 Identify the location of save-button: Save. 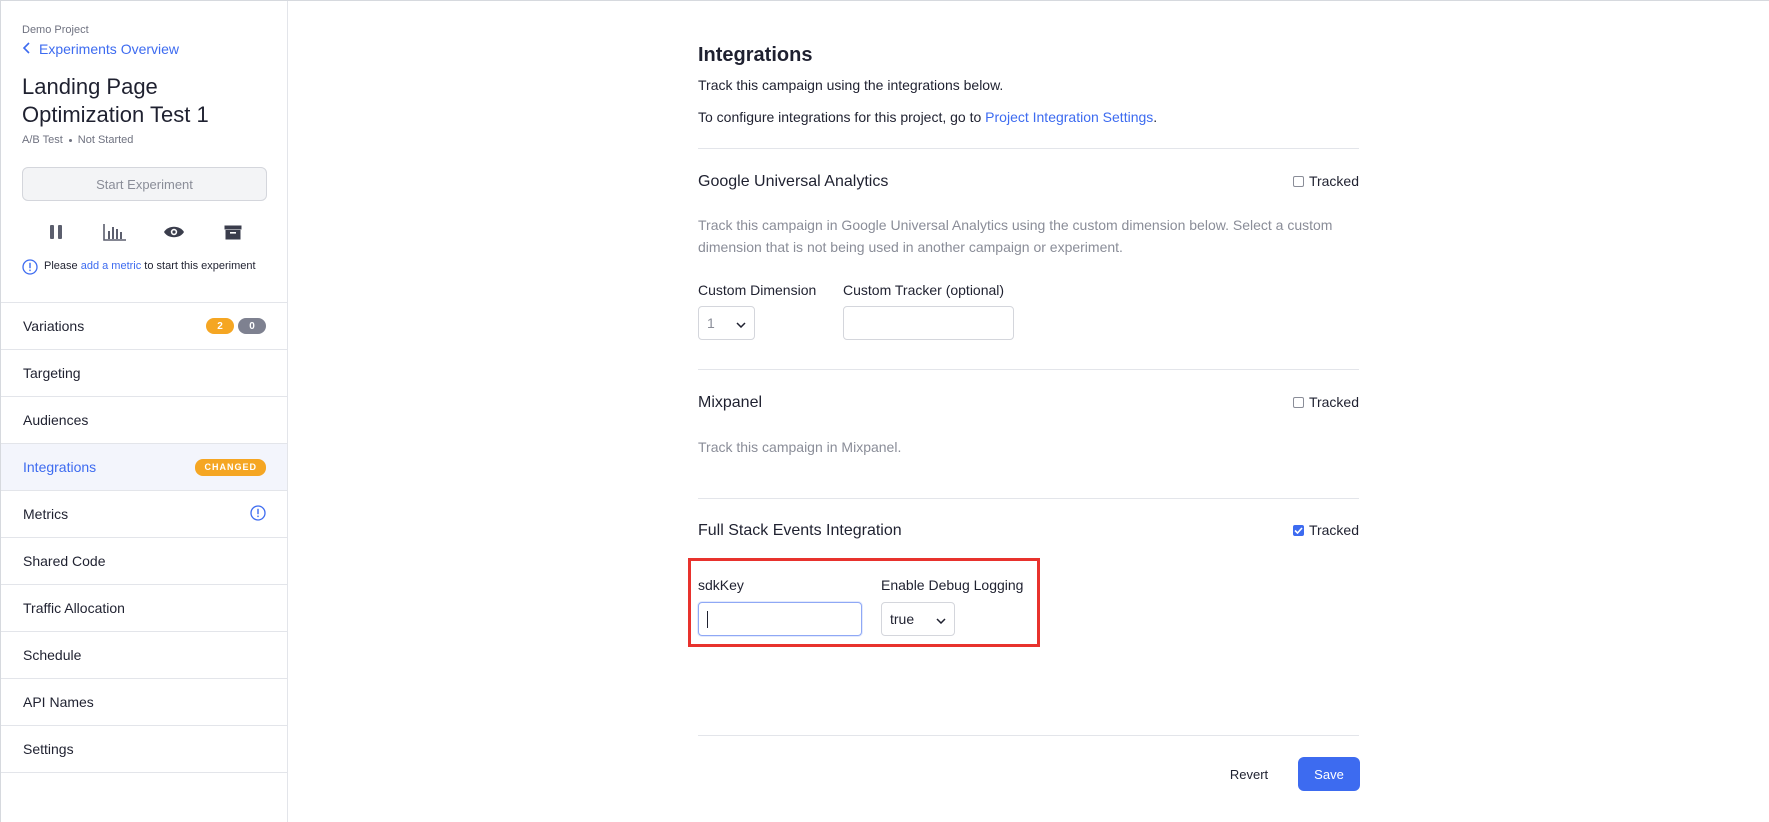
(1329, 774).